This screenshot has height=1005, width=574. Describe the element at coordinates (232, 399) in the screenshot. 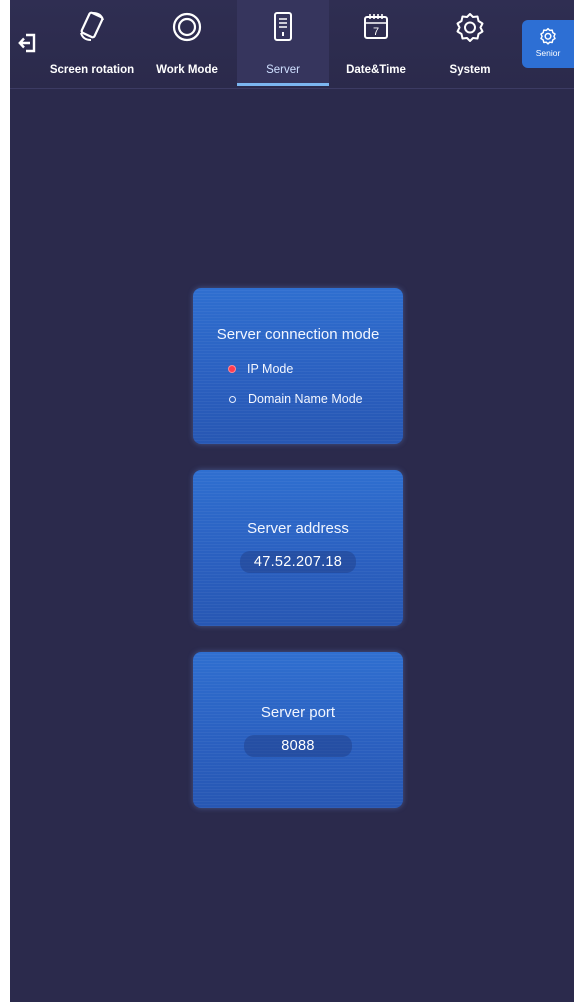

I see `radio-unchecked-icon` at that location.